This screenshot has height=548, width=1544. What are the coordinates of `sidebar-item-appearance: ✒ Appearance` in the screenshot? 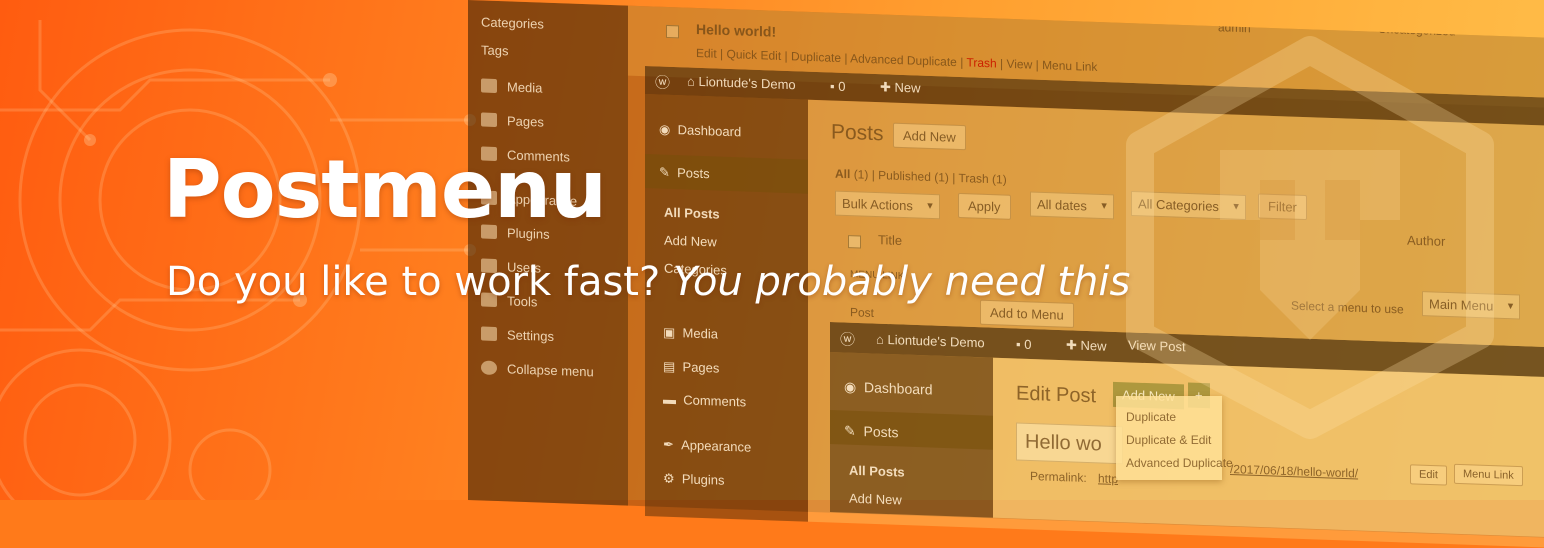 It's located at (707, 446).